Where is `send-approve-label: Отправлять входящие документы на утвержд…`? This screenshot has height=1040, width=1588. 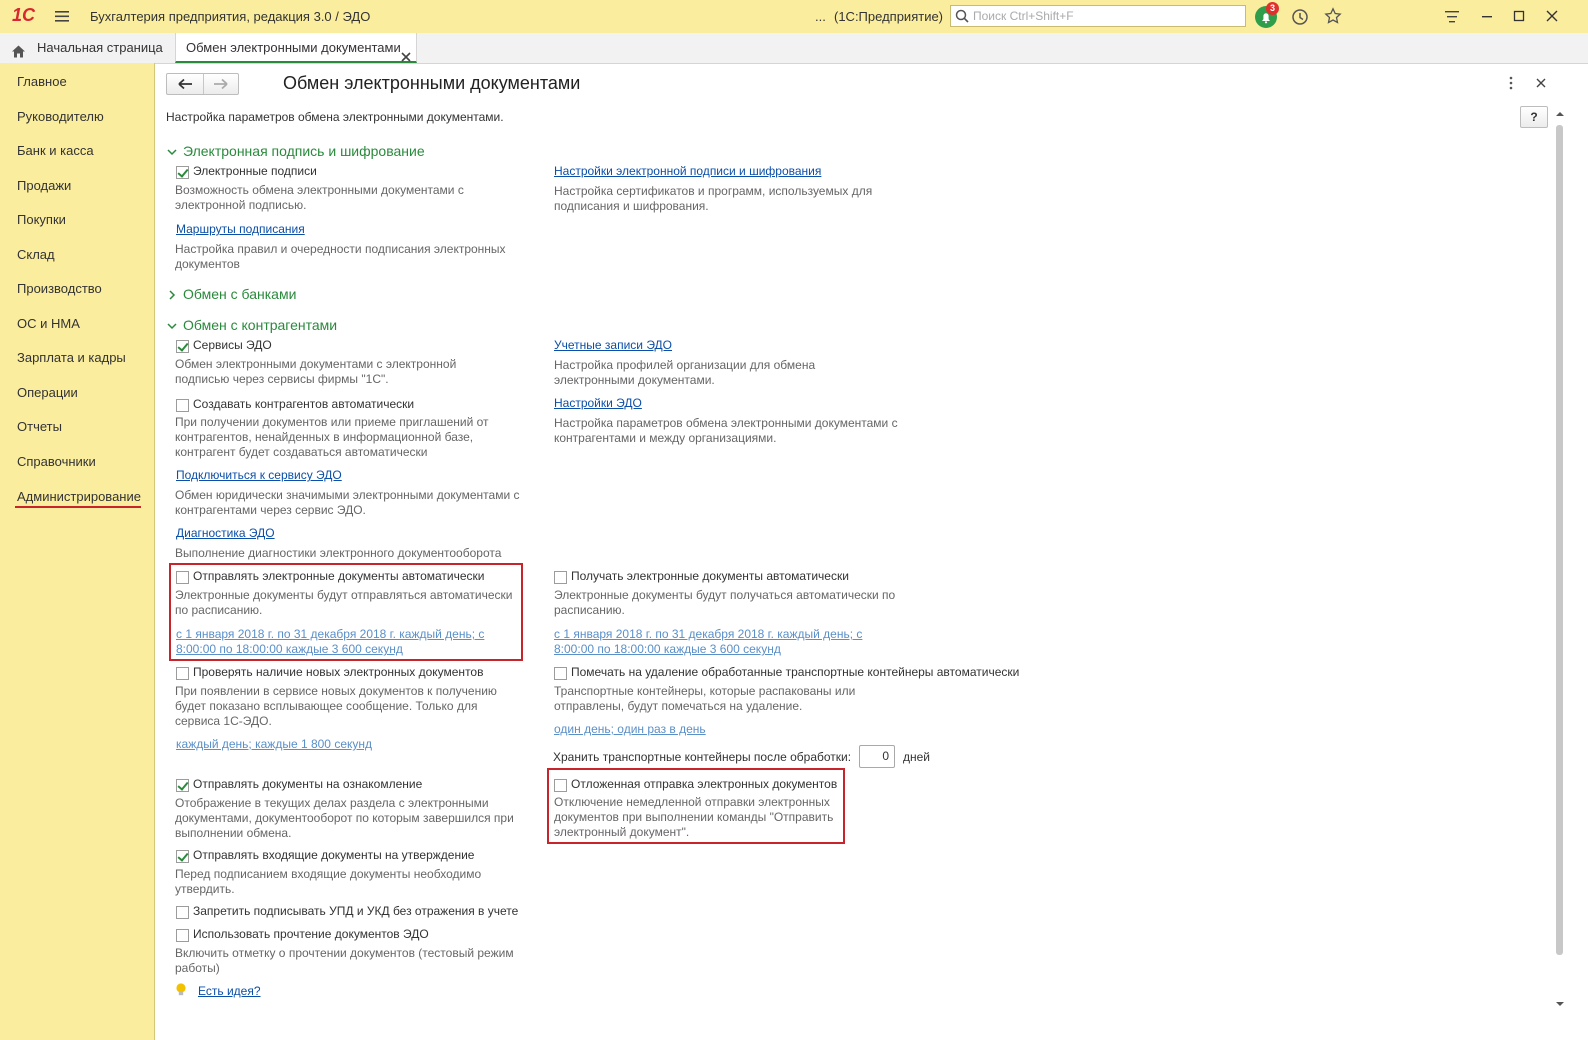 send-approve-label: Отправлять входящие документы на утвержд… is located at coordinates (333, 855).